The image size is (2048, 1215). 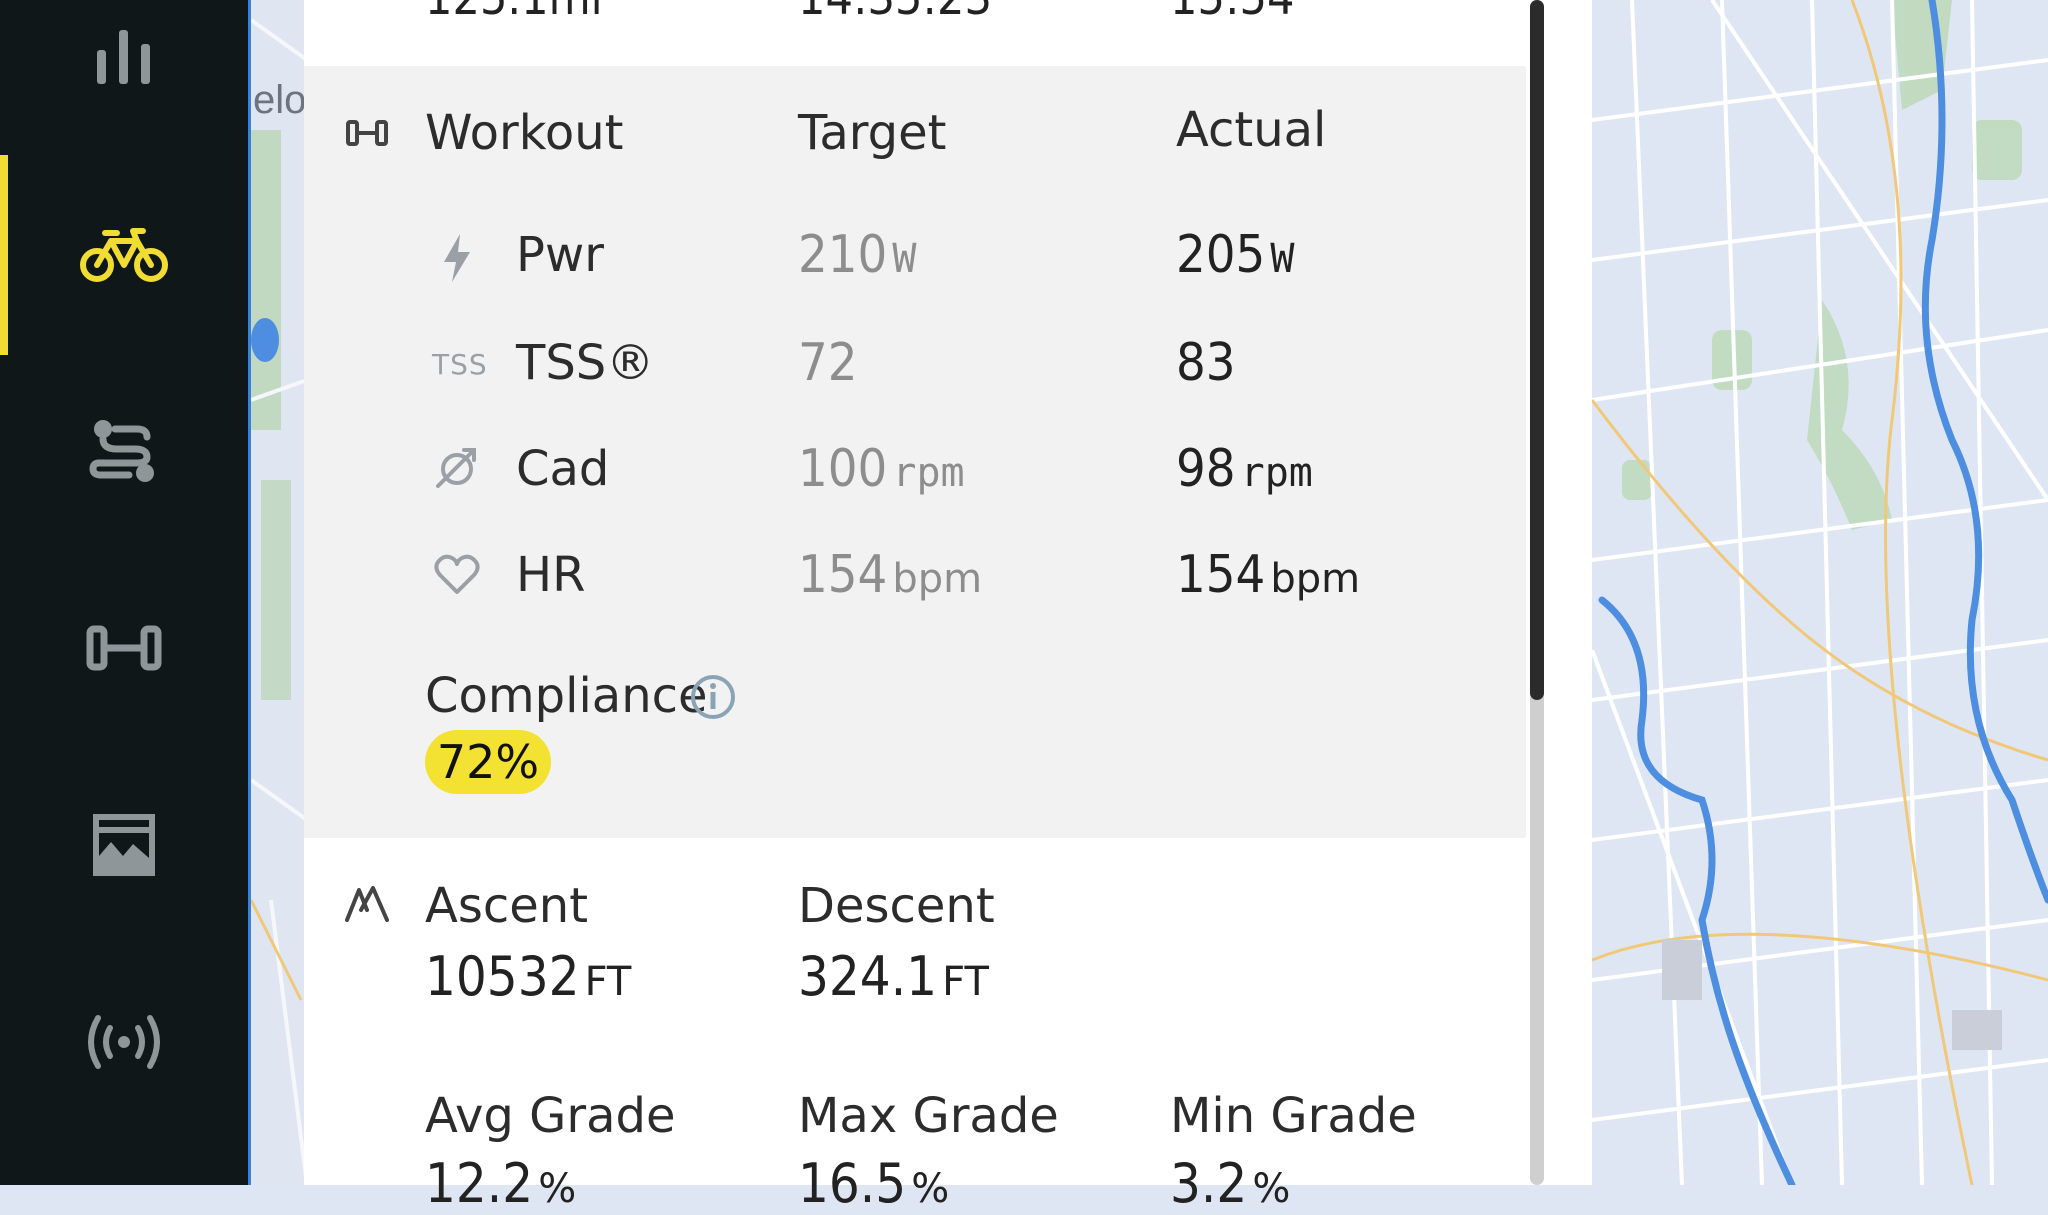 I want to click on sidebar-item-stats, so click(x=124, y=77).